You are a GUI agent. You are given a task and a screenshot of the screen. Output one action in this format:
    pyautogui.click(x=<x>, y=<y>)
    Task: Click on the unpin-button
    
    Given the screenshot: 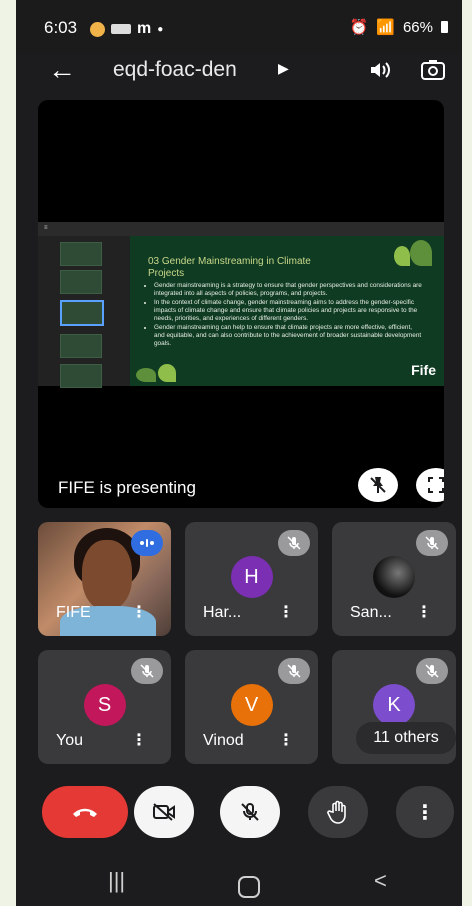 What is the action you would take?
    pyautogui.click(x=378, y=485)
    